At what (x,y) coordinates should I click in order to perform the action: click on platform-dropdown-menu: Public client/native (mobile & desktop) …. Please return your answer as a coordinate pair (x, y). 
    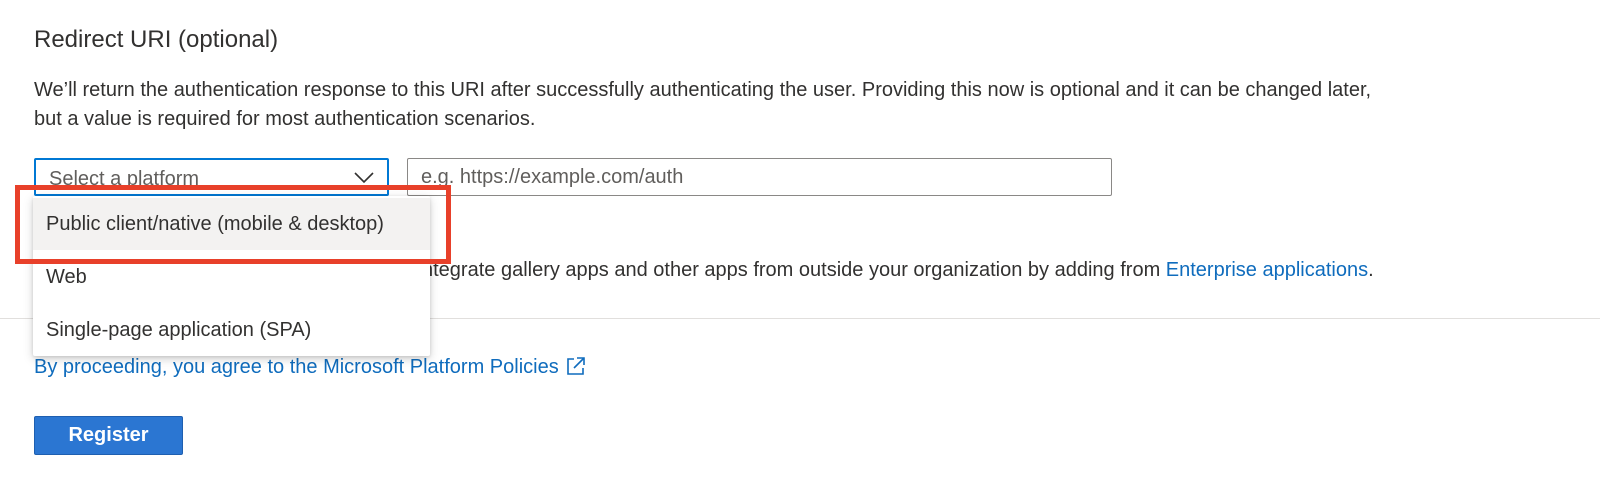
    Looking at the image, I should click on (231, 276).